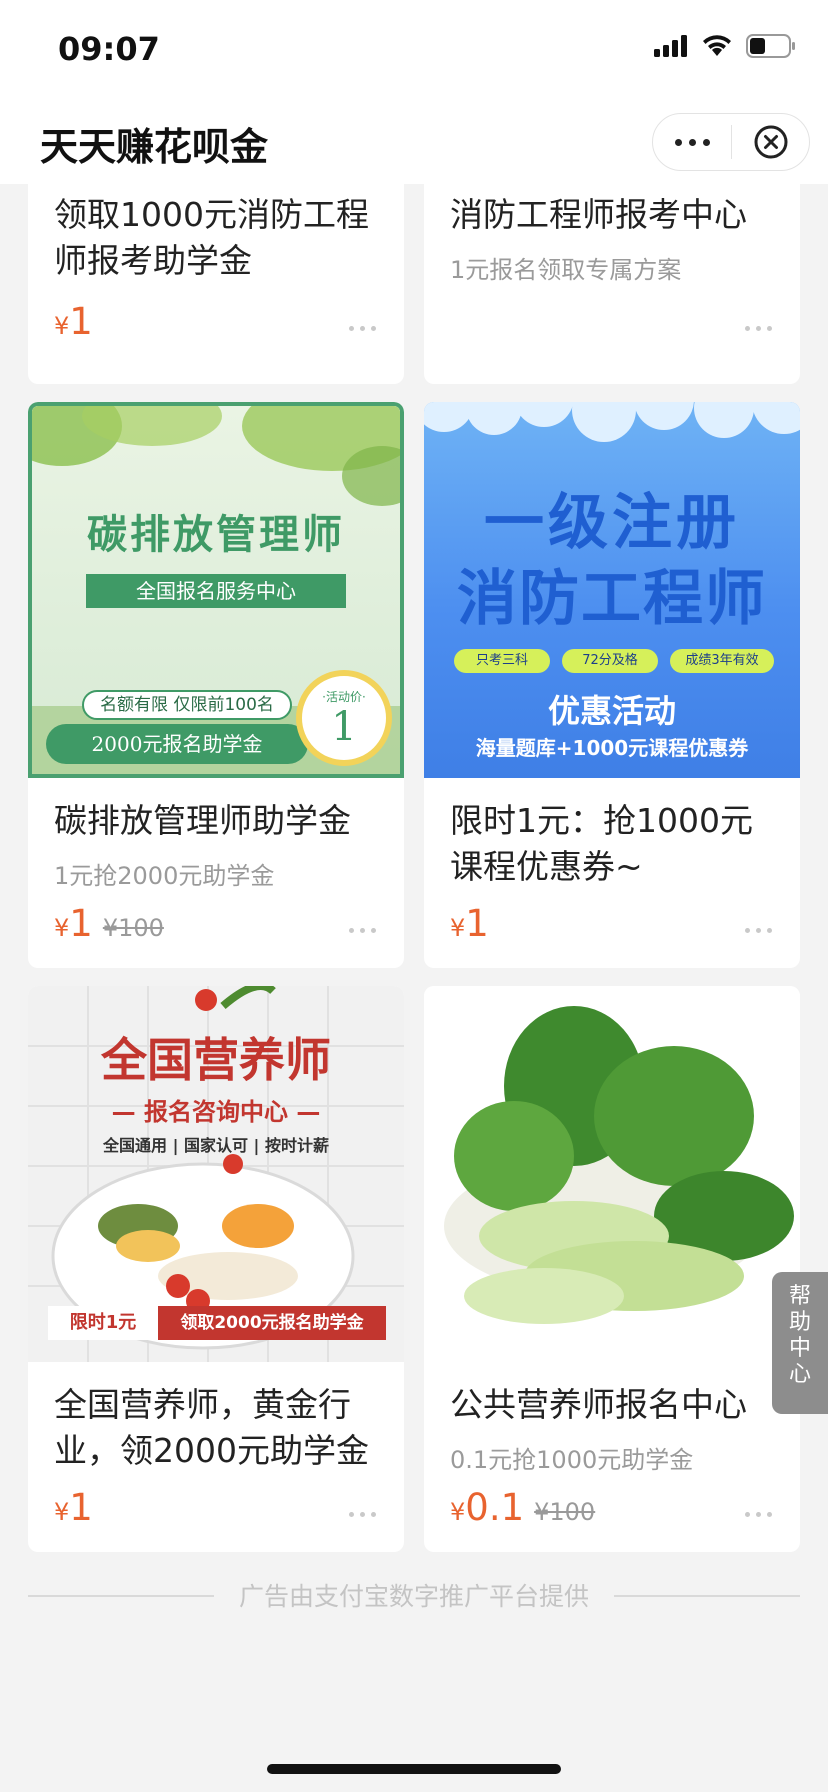 The width and height of the screenshot is (828, 1792). What do you see at coordinates (413, 1596) in the screenshot?
I see `ad-disclaimer: 广告由支付宝数字推广平台提供` at bounding box center [413, 1596].